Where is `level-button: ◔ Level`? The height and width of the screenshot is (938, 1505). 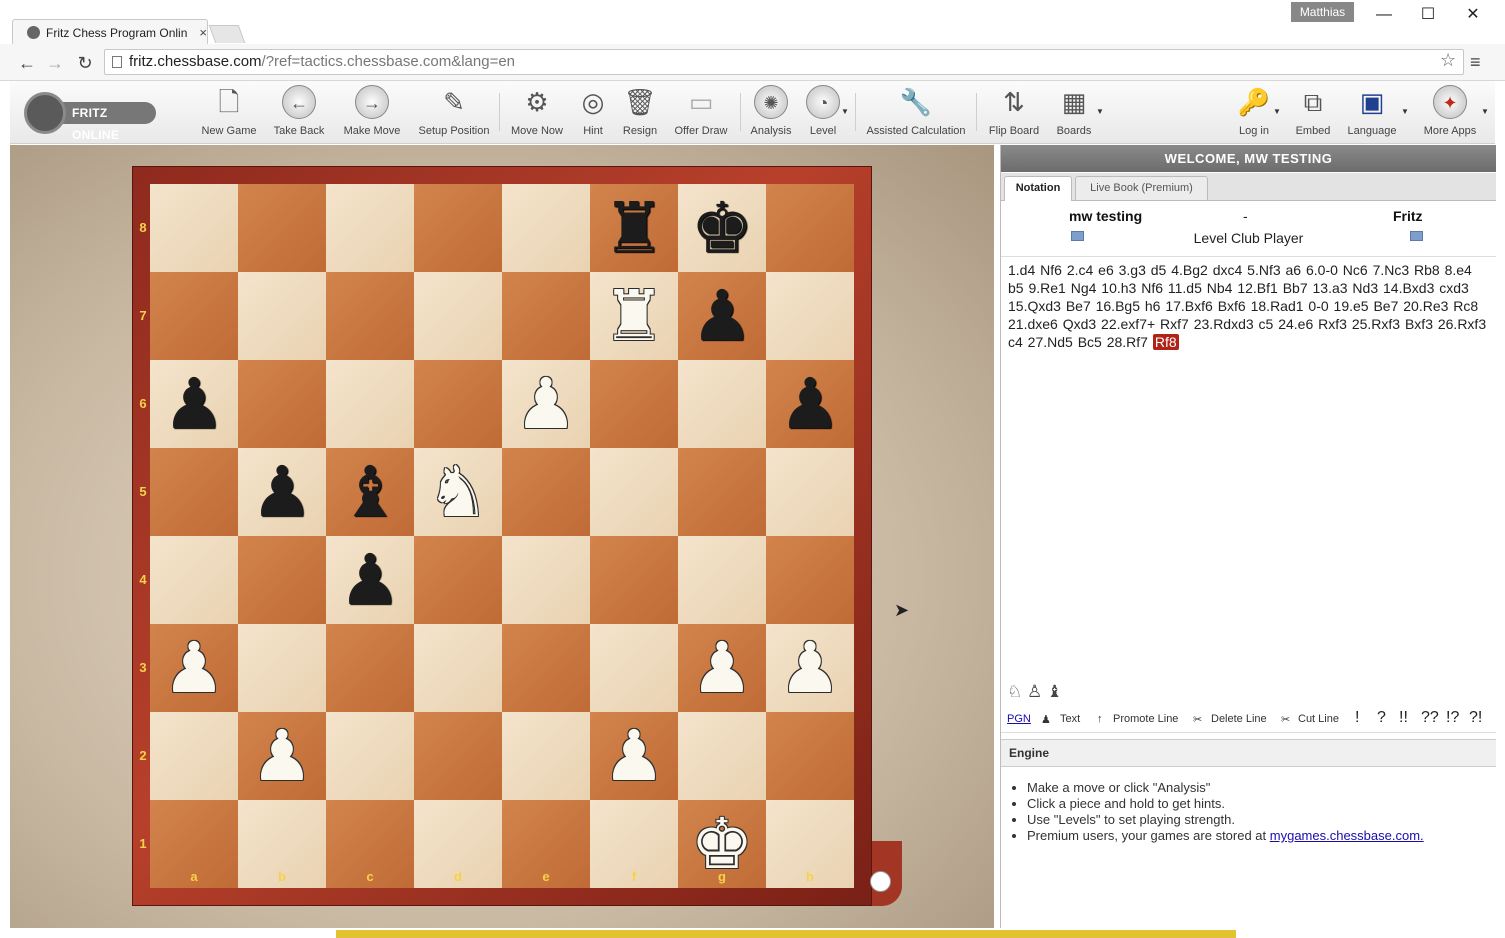 level-button: ◔ Level is located at coordinates (823, 113).